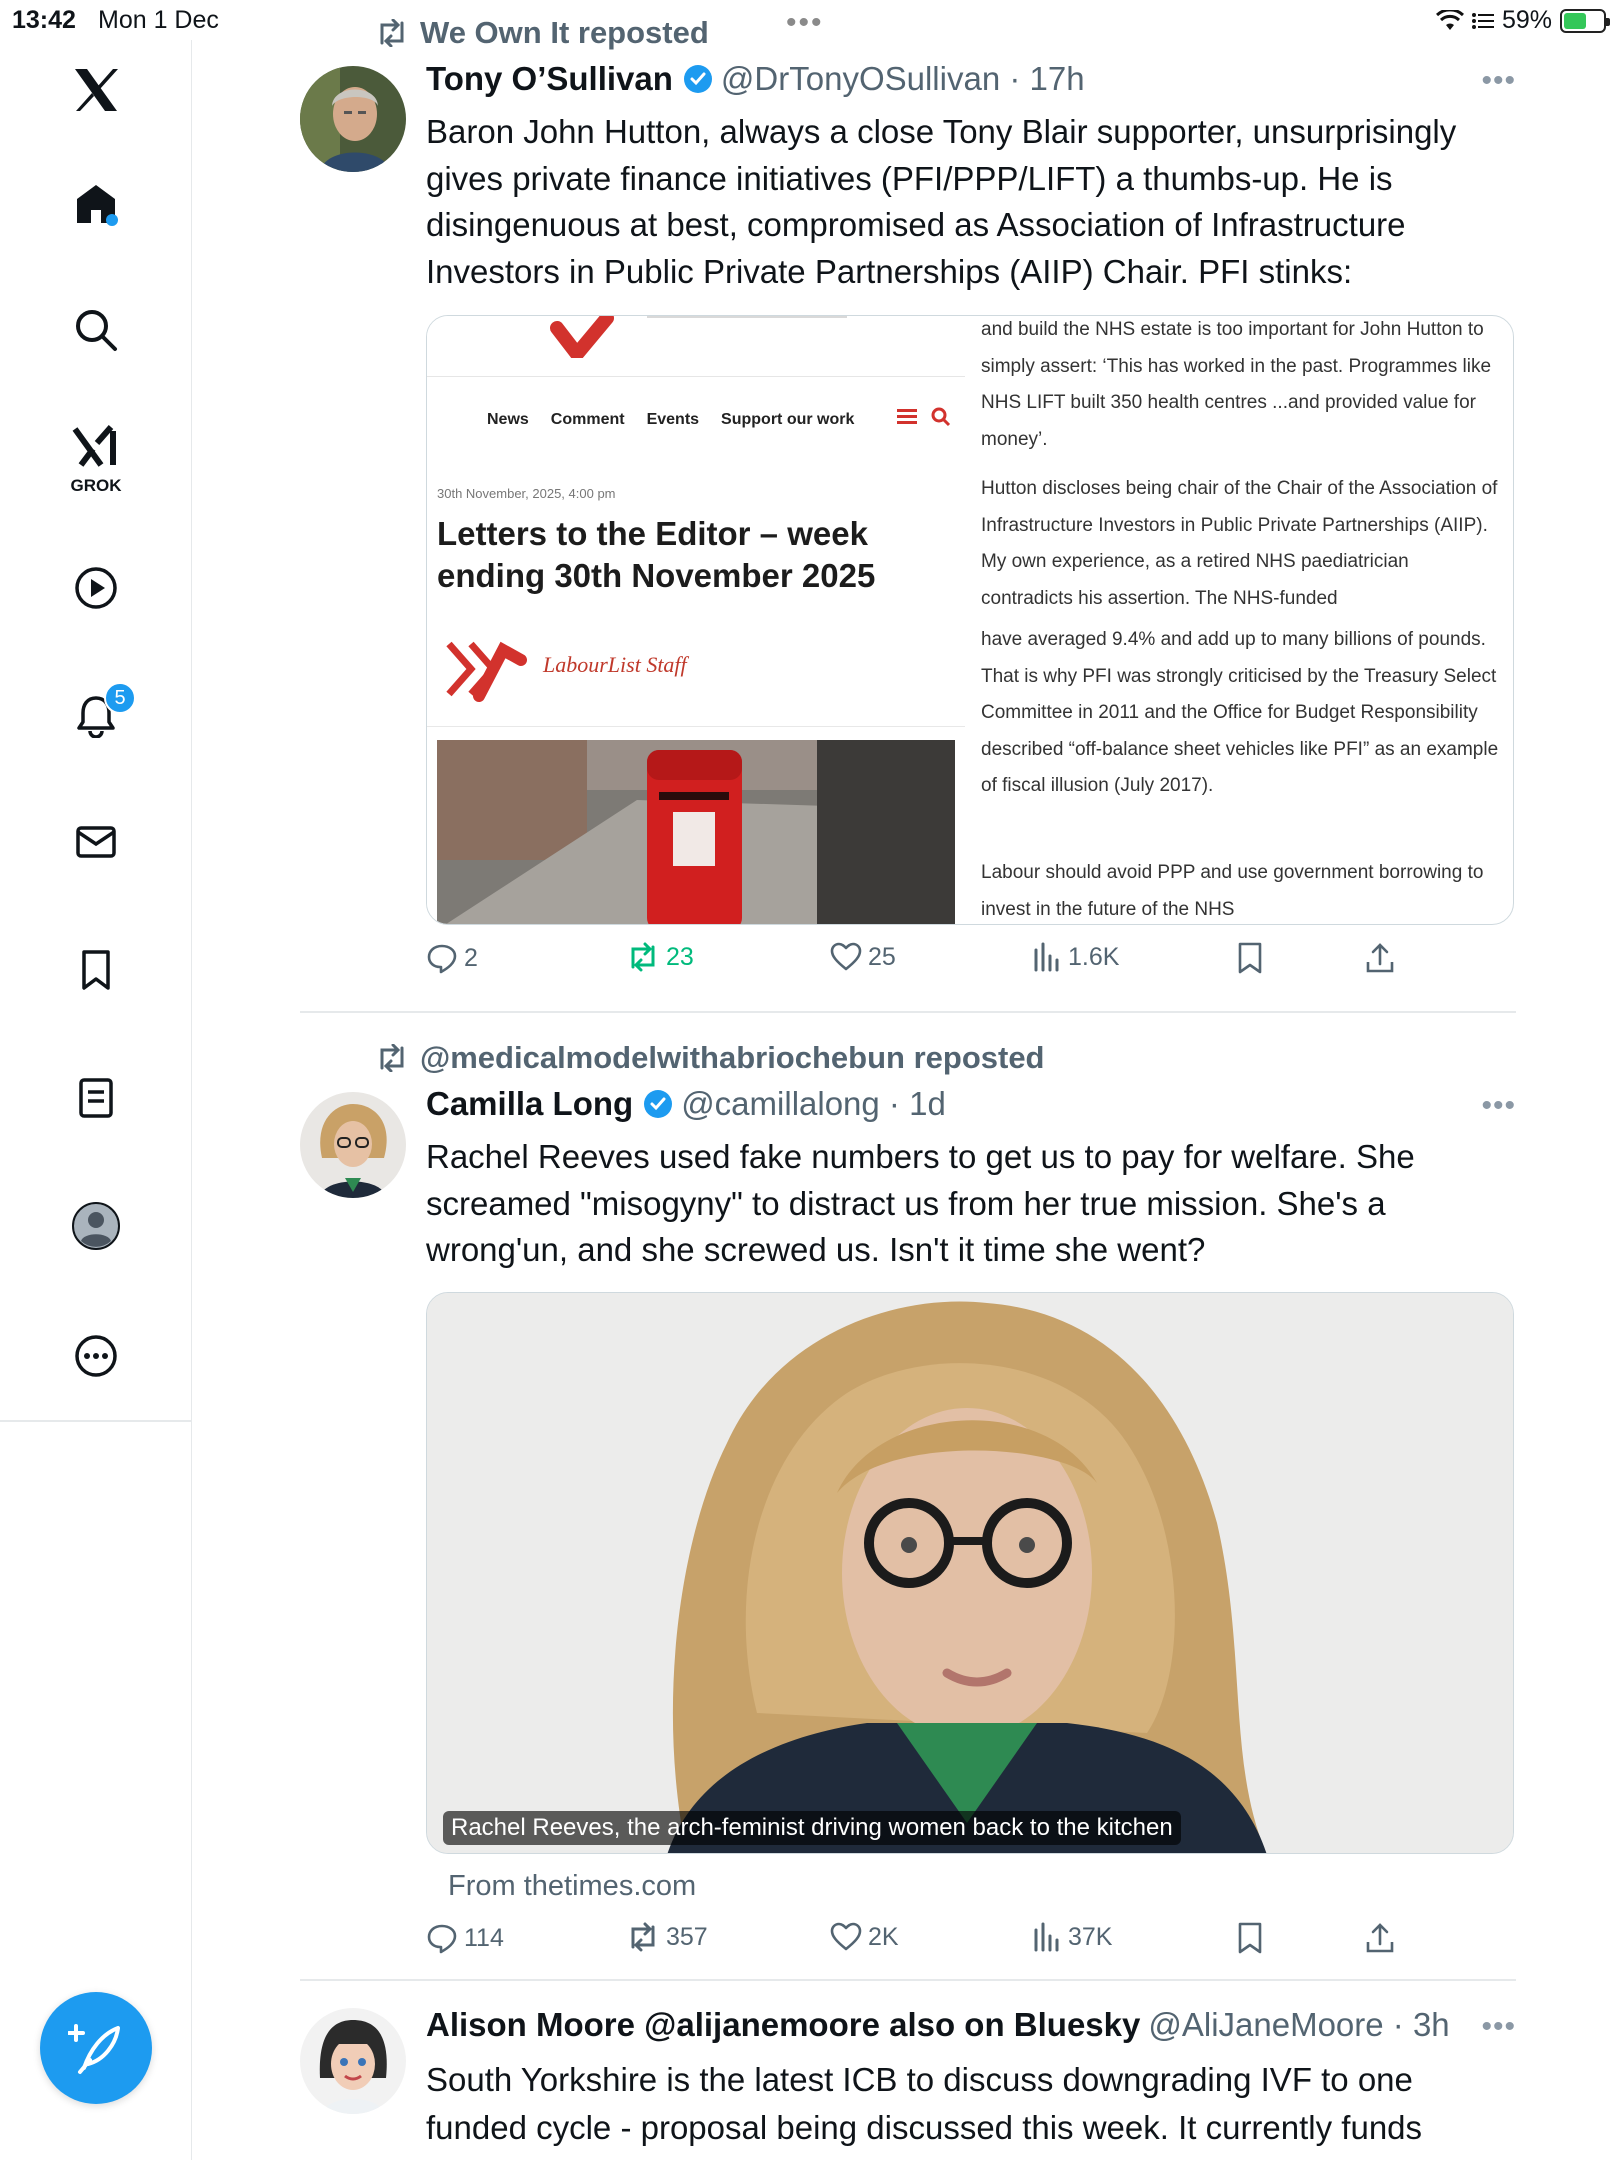 The image size is (1620, 2160). Describe the element at coordinates (907, 416) in the screenshot. I see `hamburger-menu-icon` at that location.